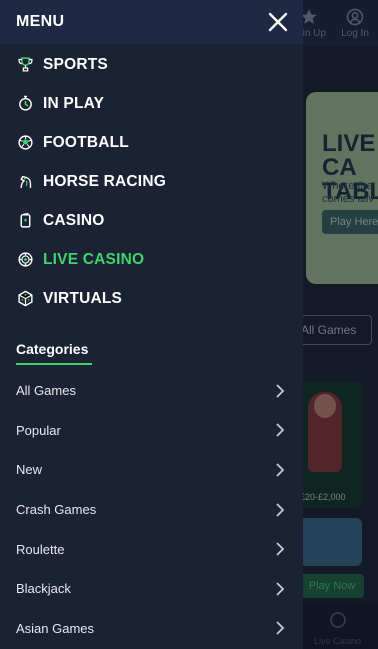 The height and width of the screenshot is (649, 378). Describe the element at coordinates (25, 182) in the screenshot. I see `horse-icon` at that location.